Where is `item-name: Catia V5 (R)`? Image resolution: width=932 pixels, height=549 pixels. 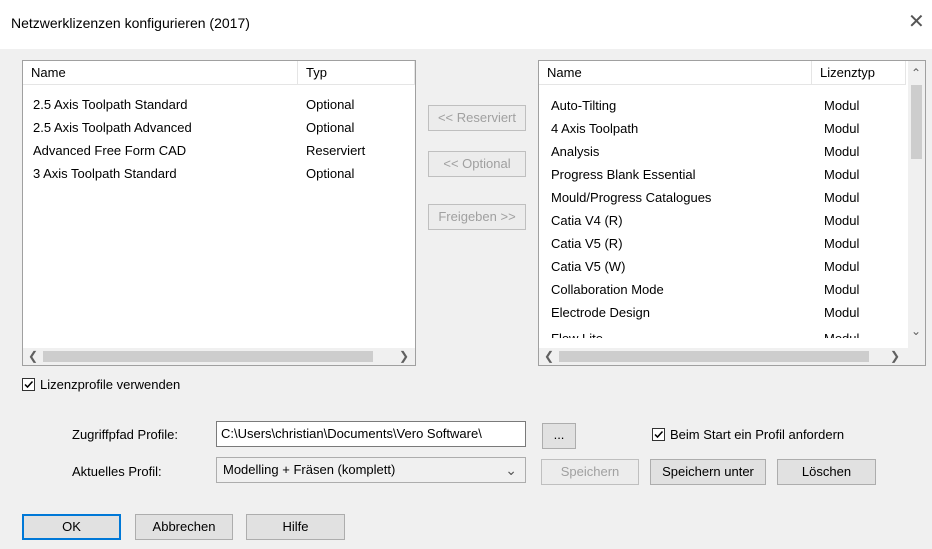 item-name: Catia V5 (R) is located at coordinates (587, 243).